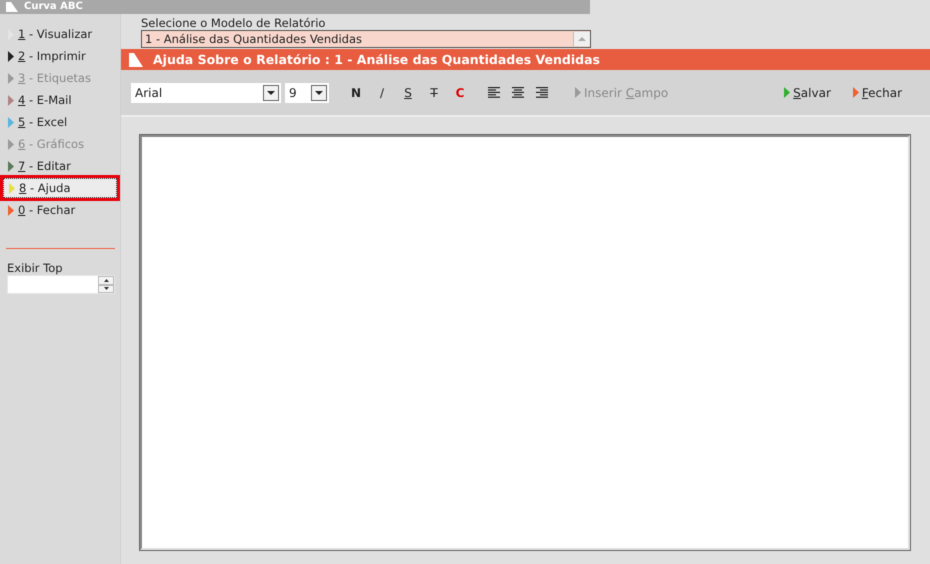  Describe the element at coordinates (376, 59) in the screenshot. I see `dialog-title: Ajuda Sobre o Relatório : 1 - Análise das Quantidades Vendidas` at that location.